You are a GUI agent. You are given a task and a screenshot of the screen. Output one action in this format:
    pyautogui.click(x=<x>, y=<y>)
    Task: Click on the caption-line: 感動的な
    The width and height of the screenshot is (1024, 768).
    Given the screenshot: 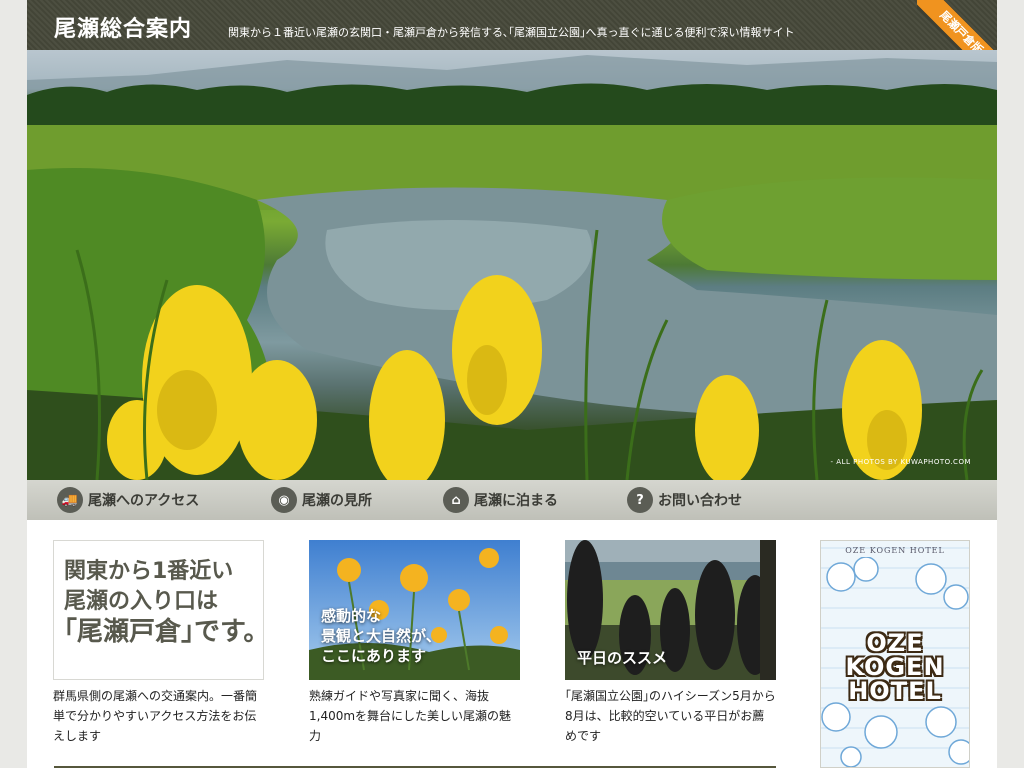 What is the action you would take?
    pyautogui.click(x=351, y=616)
    